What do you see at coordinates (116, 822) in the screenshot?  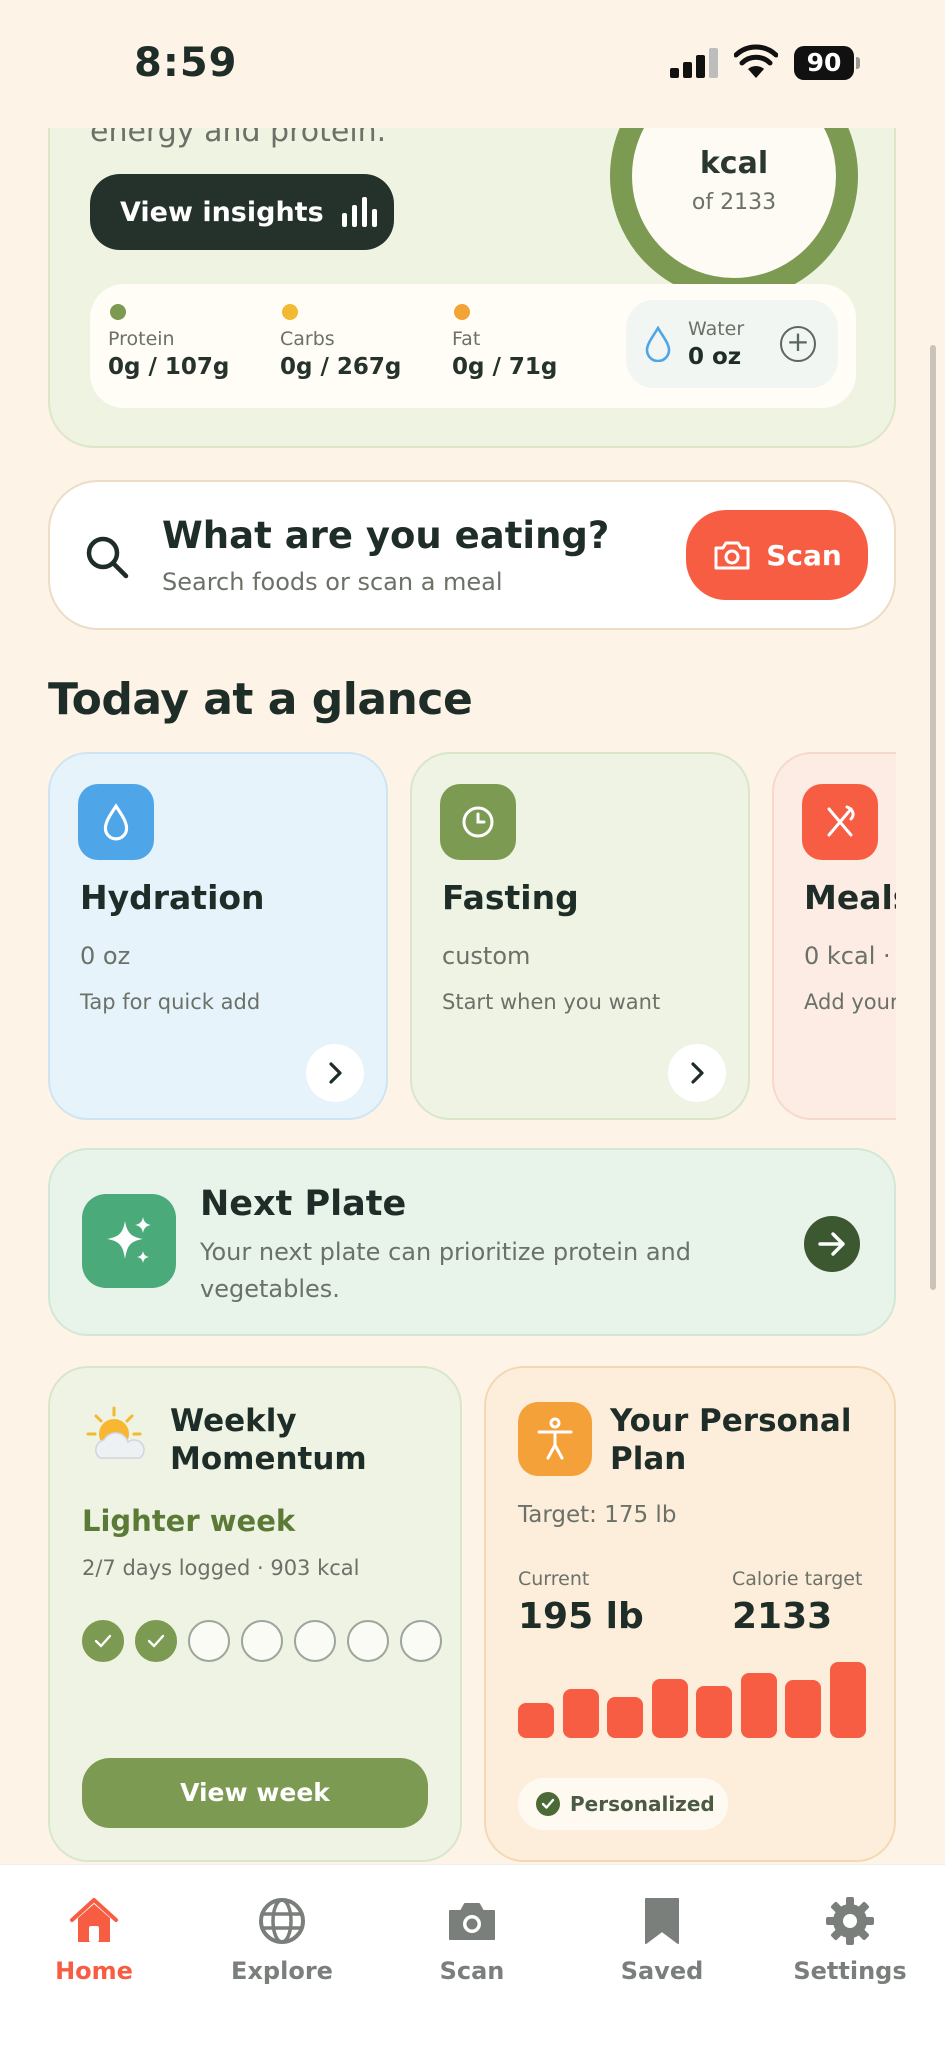 I see `hydration-icon-tile` at bounding box center [116, 822].